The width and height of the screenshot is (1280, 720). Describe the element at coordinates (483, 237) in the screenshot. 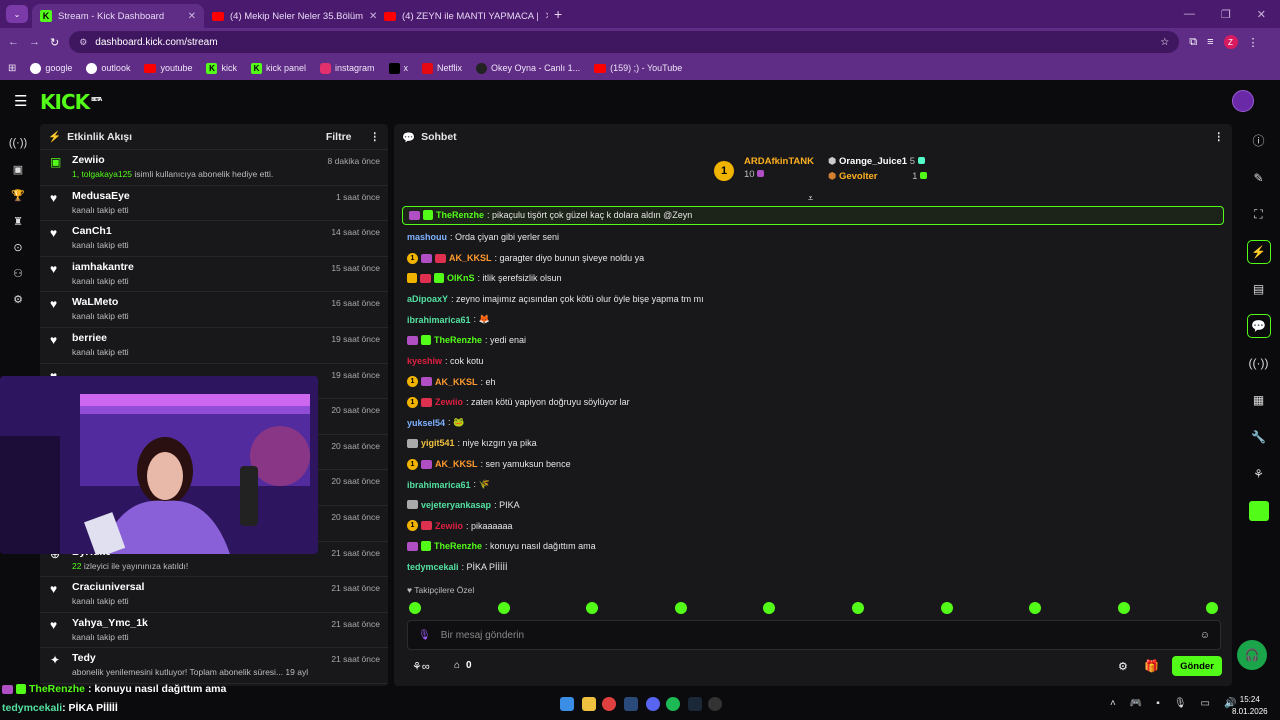

I see `chat-message: mashouu: Orda çiyan gibi yerler seni` at that location.